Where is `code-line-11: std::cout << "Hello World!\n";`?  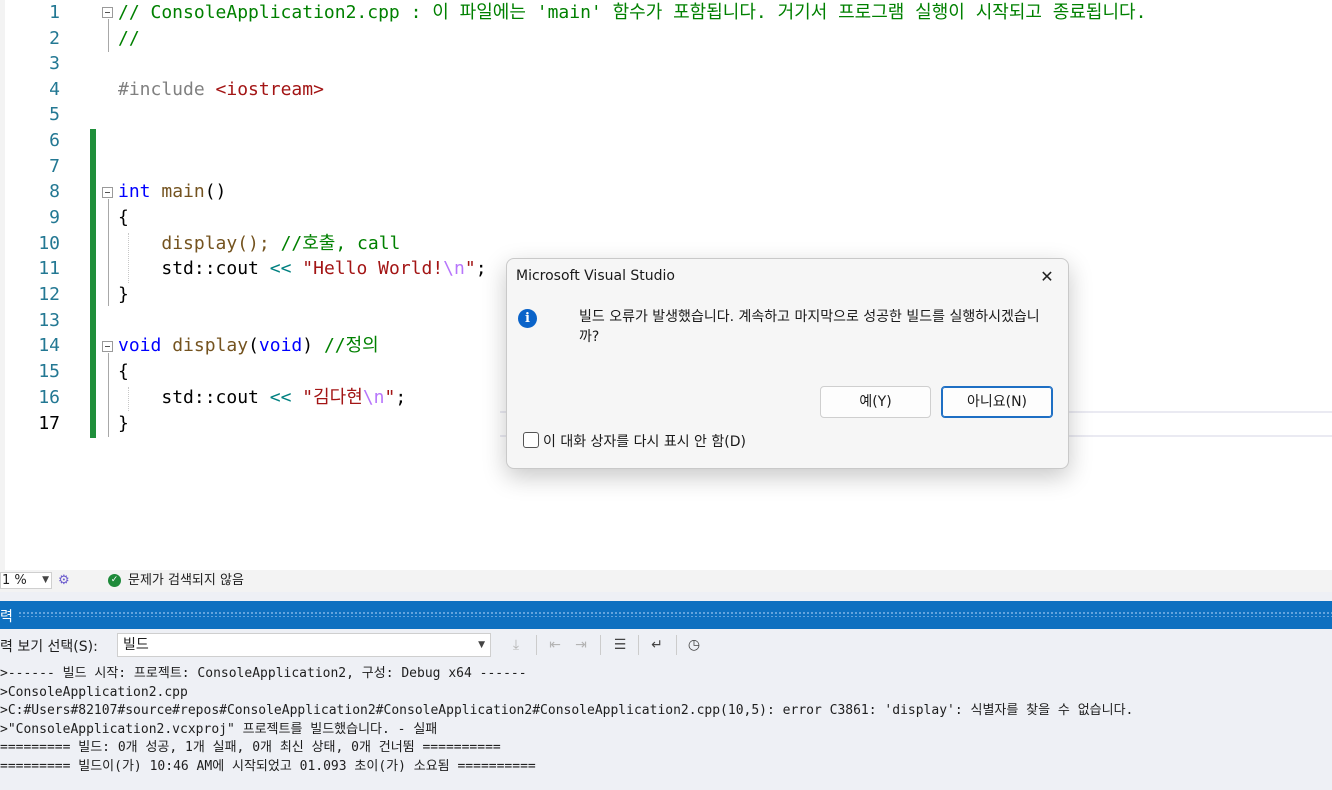
code-line-11: std::cout << "Hello World!\n"; is located at coordinates (302, 269).